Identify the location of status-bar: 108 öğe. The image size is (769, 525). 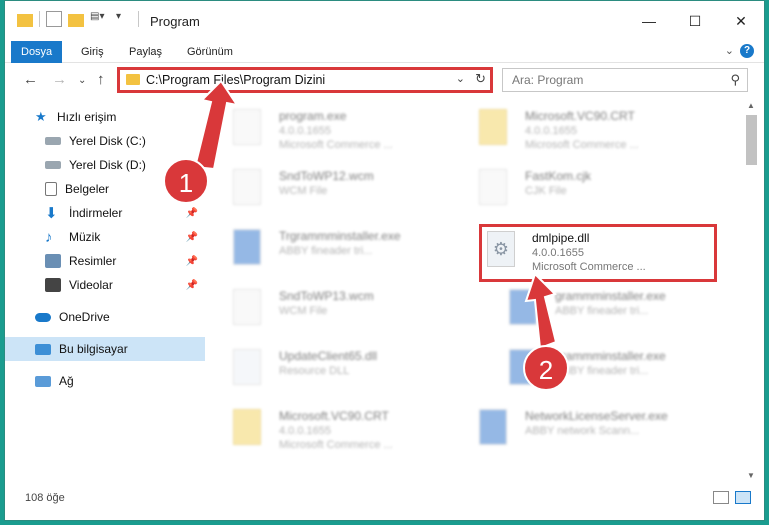
(384, 498).